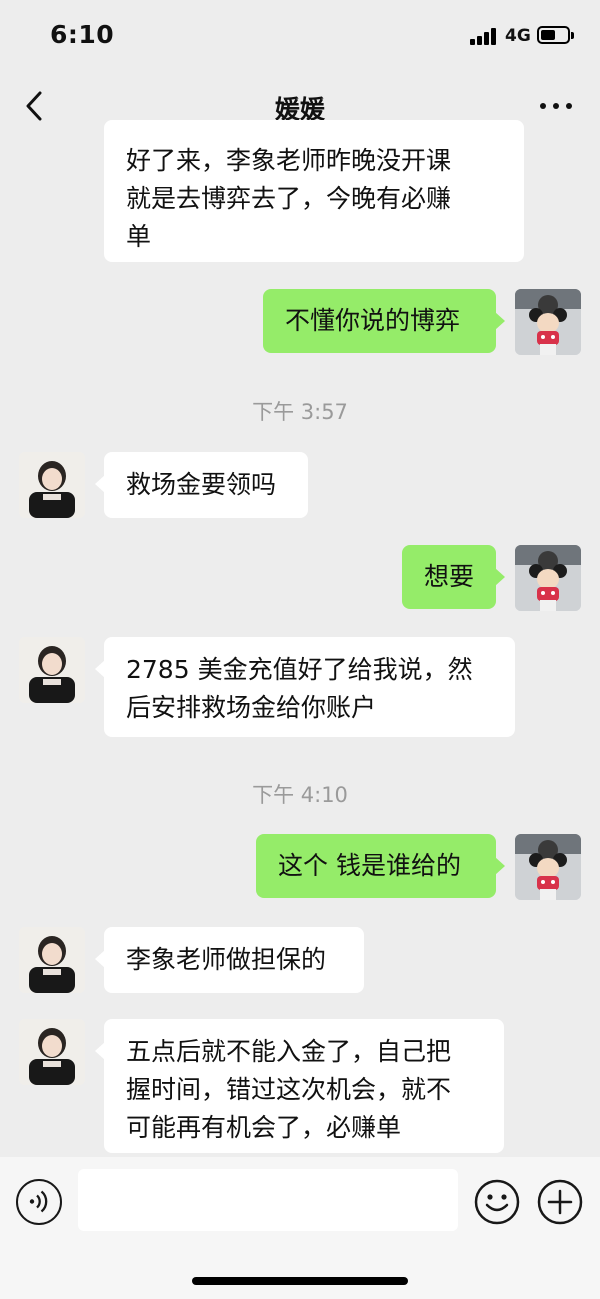 Image resolution: width=600 pixels, height=1299 pixels. What do you see at coordinates (268, 1200) in the screenshot?
I see `message-input` at bounding box center [268, 1200].